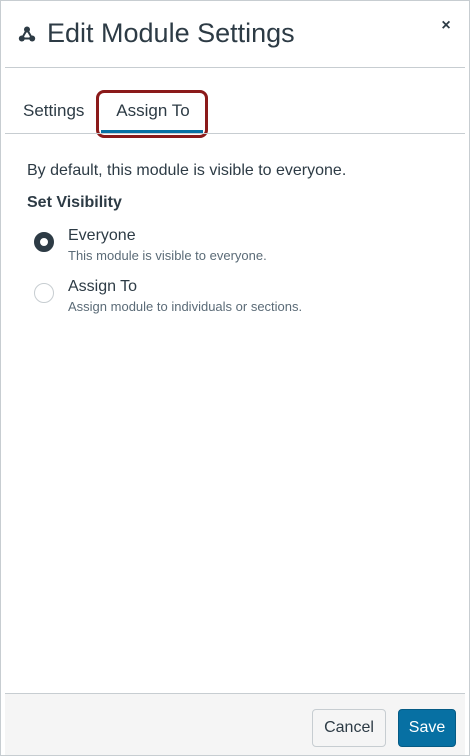 The image size is (470, 756). What do you see at coordinates (235, 133) in the screenshot?
I see `tabs-divider` at bounding box center [235, 133].